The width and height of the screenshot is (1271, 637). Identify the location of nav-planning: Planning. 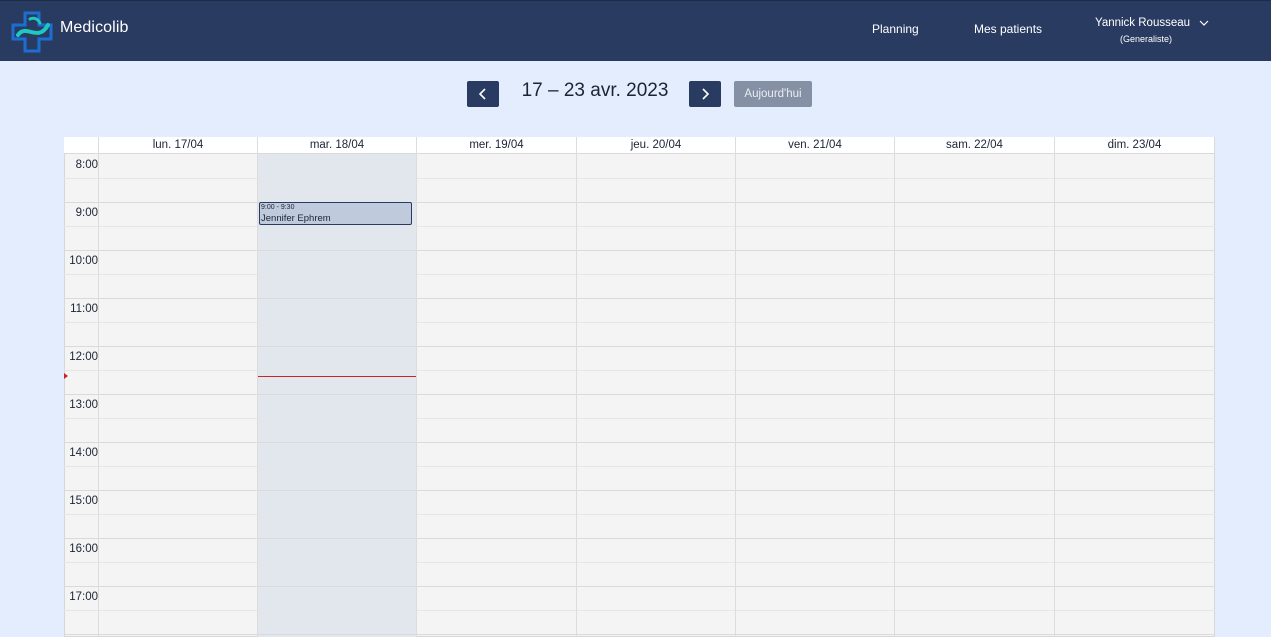
(895, 29).